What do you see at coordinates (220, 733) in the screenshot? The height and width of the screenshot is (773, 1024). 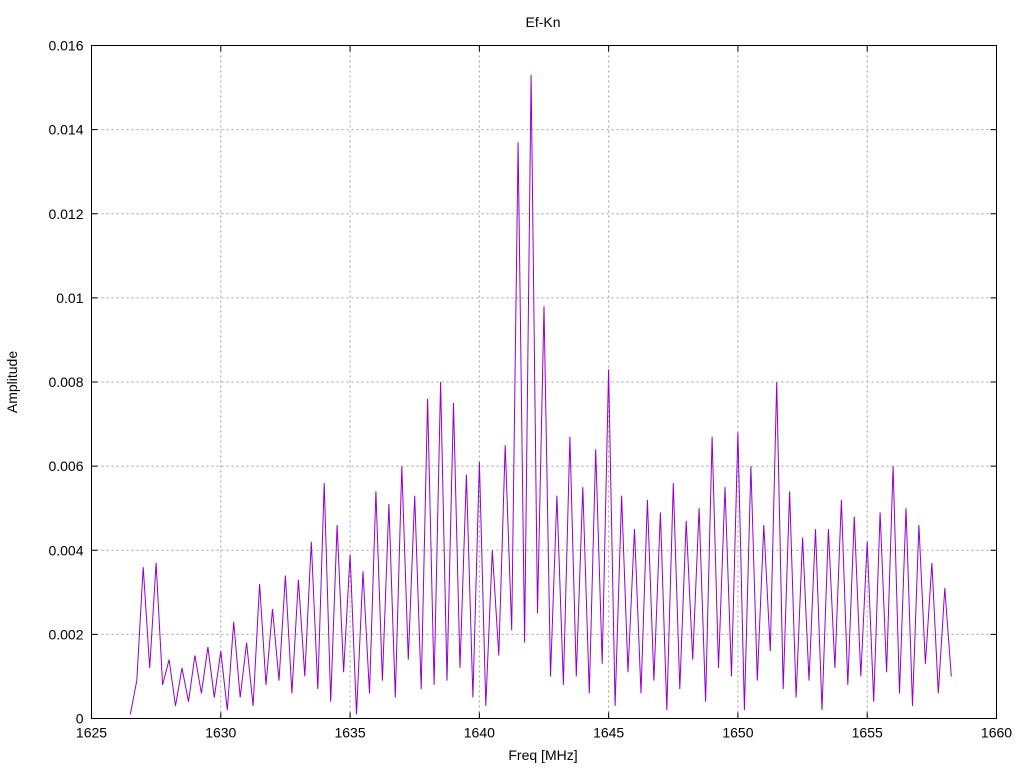 I see `x-tick-label: 1630` at bounding box center [220, 733].